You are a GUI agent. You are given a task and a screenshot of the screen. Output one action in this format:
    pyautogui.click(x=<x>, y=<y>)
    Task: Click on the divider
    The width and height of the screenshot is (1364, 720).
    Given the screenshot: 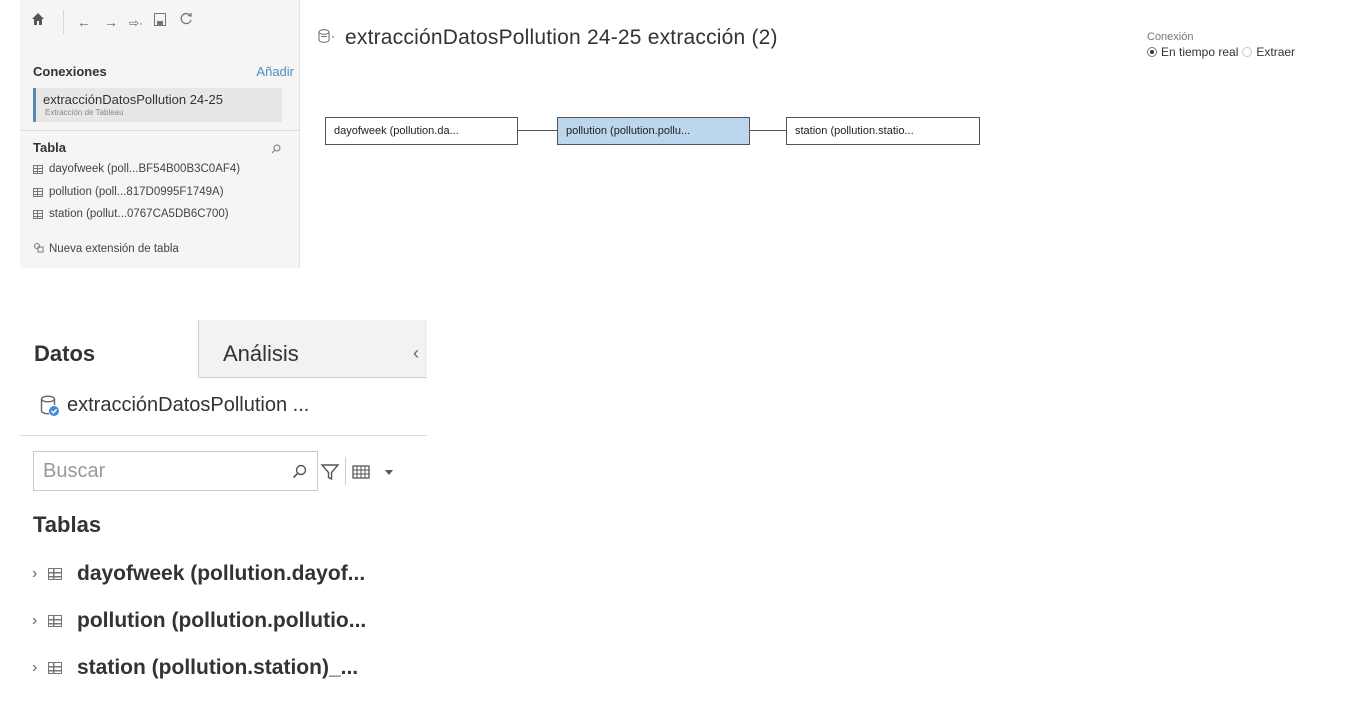 What is the action you would take?
    pyautogui.click(x=223, y=435)
    